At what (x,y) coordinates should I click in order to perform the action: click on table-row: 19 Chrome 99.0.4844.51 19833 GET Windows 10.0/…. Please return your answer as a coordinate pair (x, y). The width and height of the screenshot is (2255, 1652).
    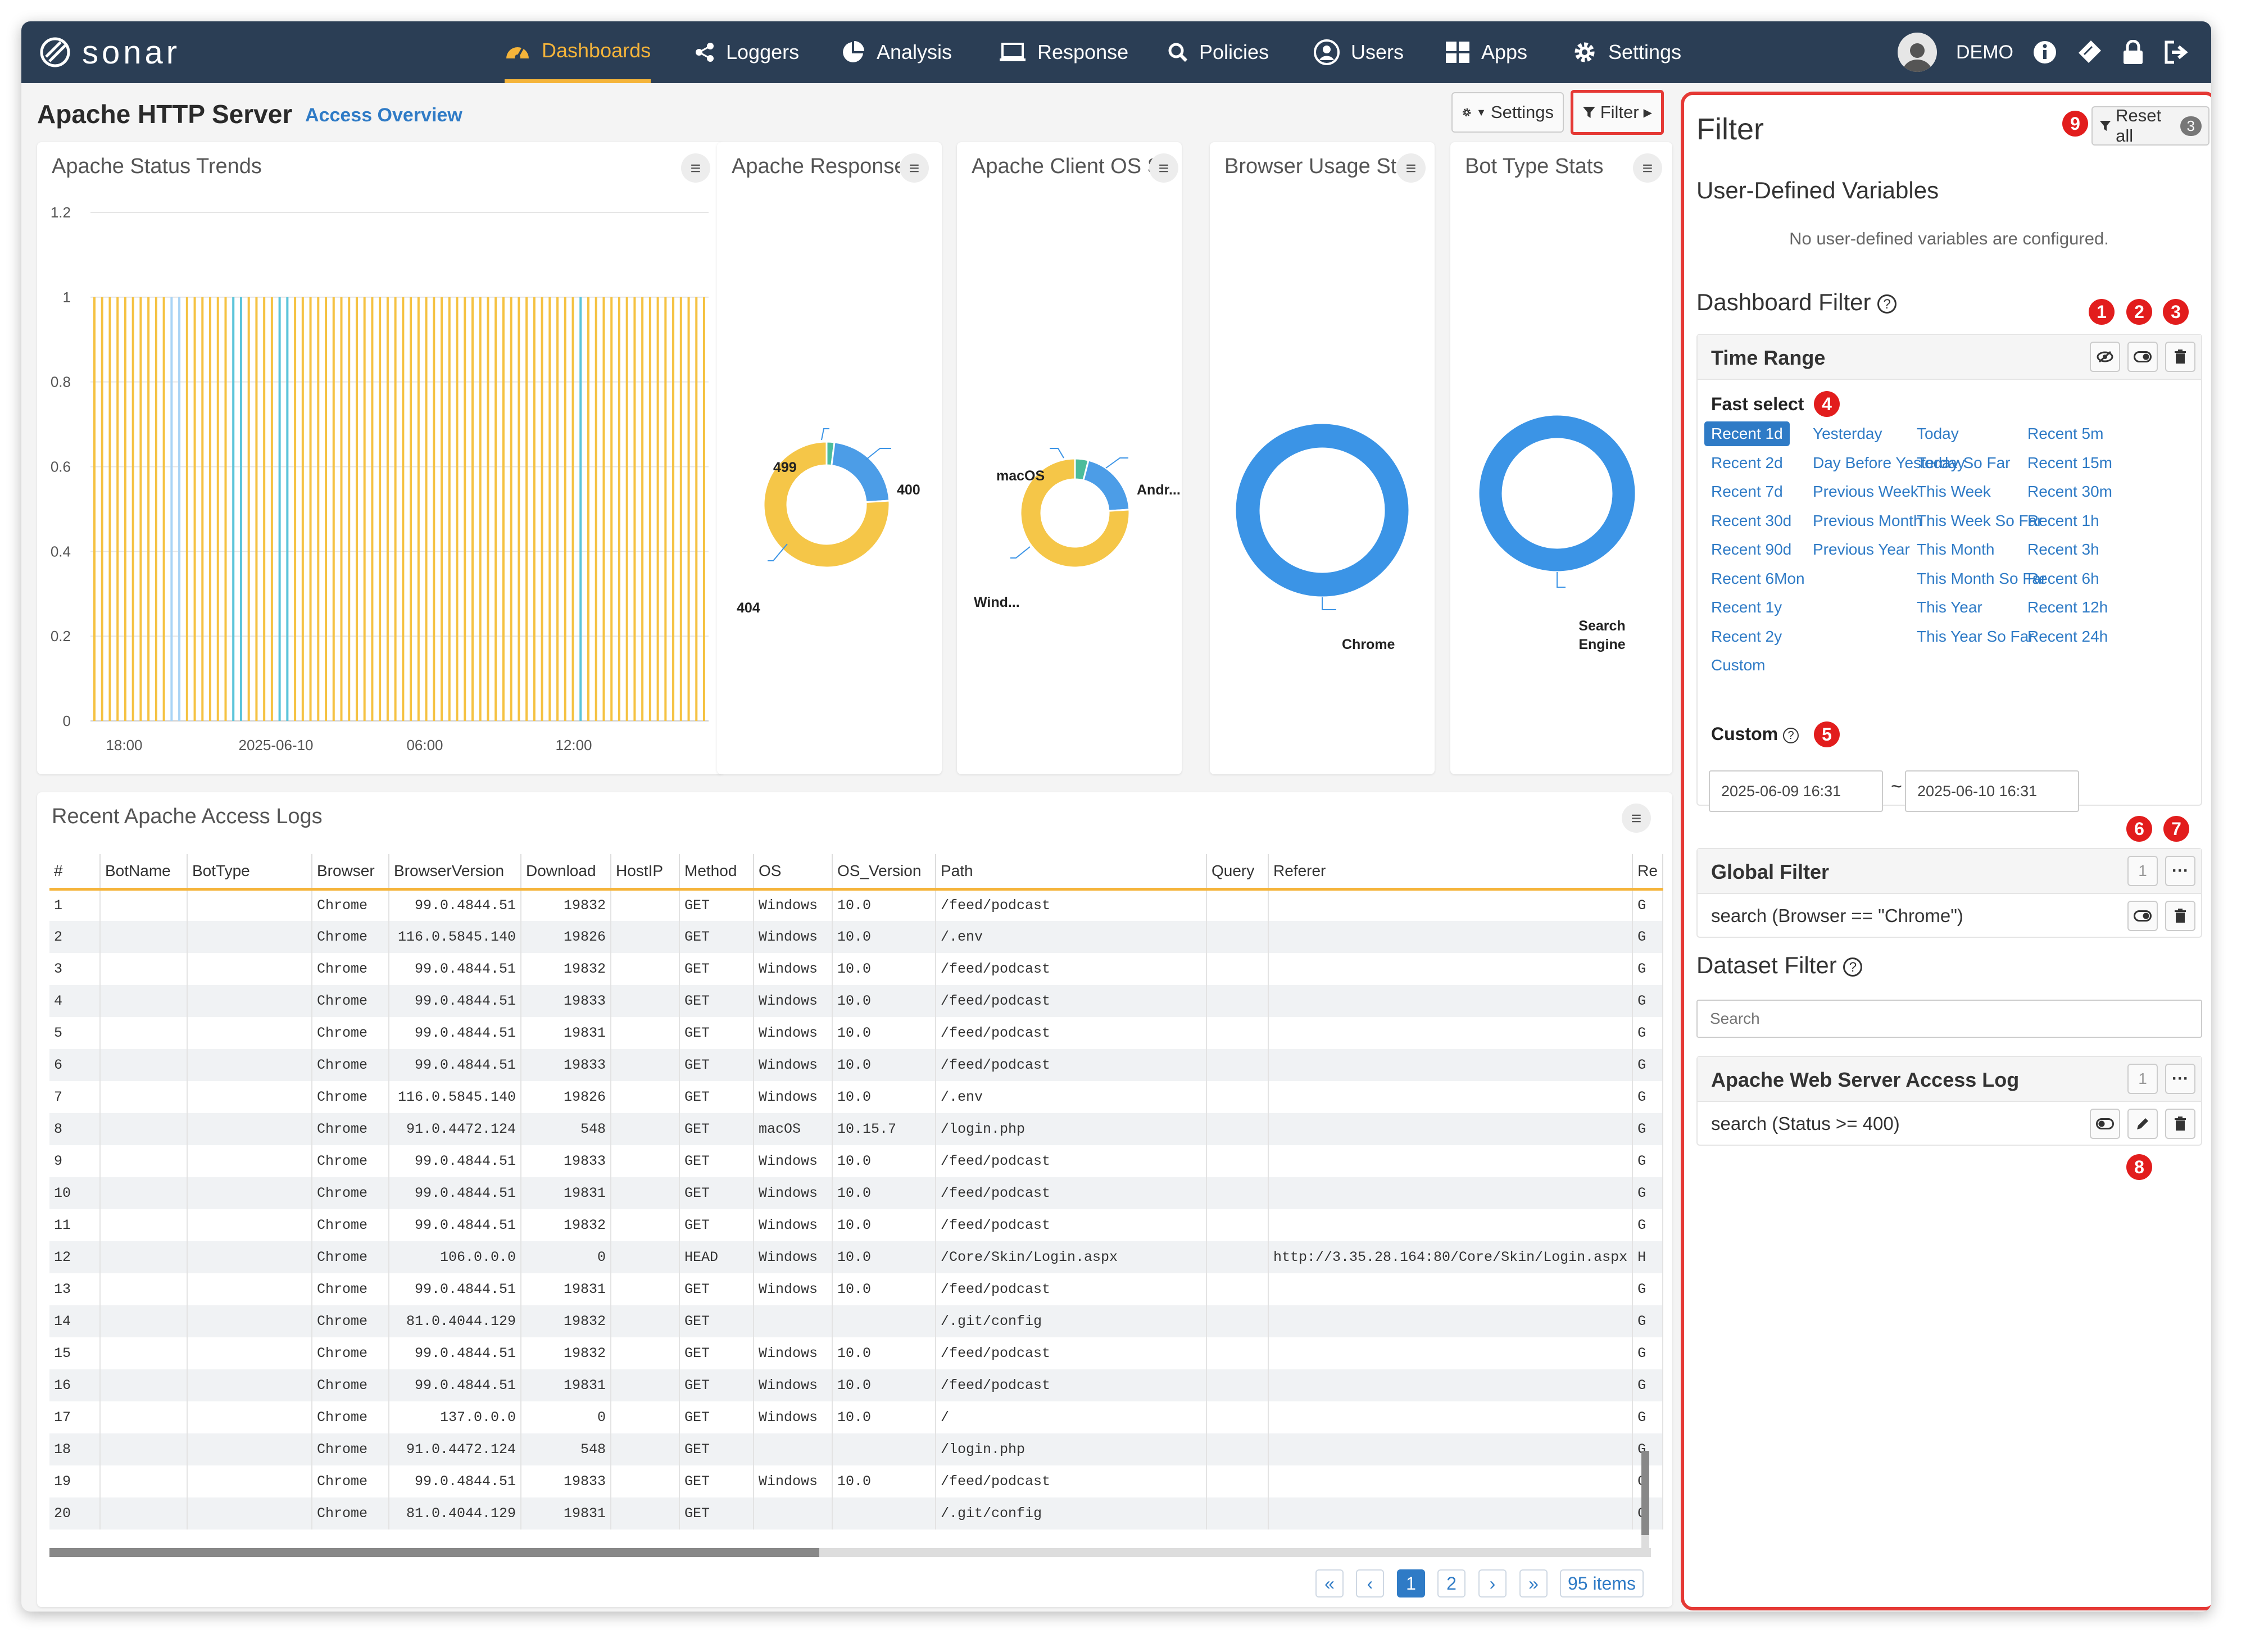
    Looking at the image, I should click on (856, 1481).